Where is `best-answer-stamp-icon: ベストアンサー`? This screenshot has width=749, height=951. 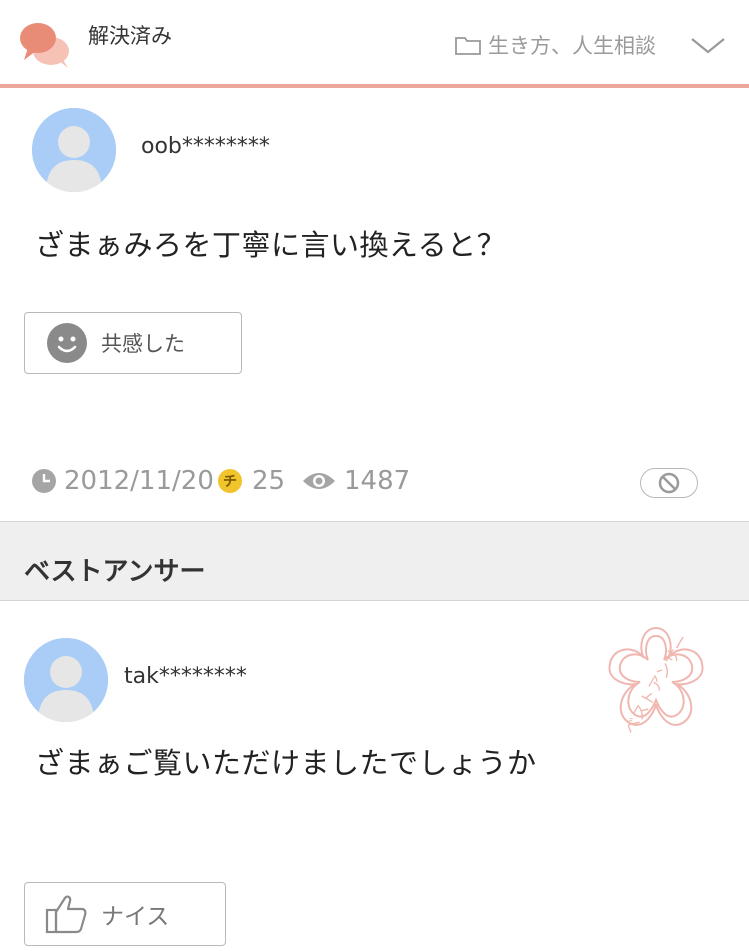
best-answer-stamp-icon: ベストアンサー is located at coordinates (656, 681).